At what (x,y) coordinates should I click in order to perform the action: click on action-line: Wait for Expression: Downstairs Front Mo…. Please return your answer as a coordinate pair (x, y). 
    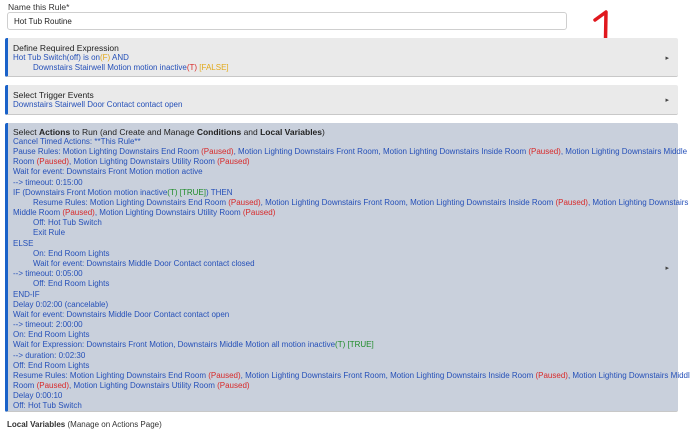
    Looking at the image, I should click on (193, 344).